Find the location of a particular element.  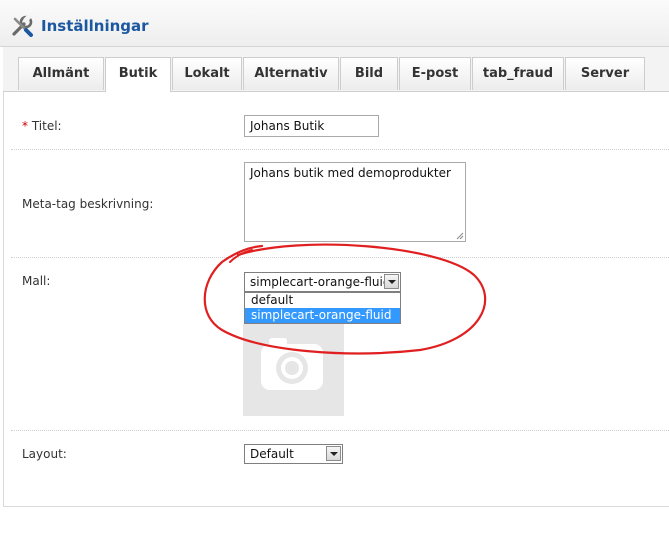

template-selected-value: simplecart-orange-fluid is located at coordinates (320, 282).